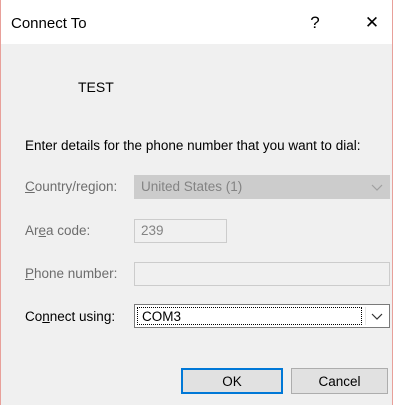 The image size is (395, 405). I want to click on phone-number-input, so click(262, 274).